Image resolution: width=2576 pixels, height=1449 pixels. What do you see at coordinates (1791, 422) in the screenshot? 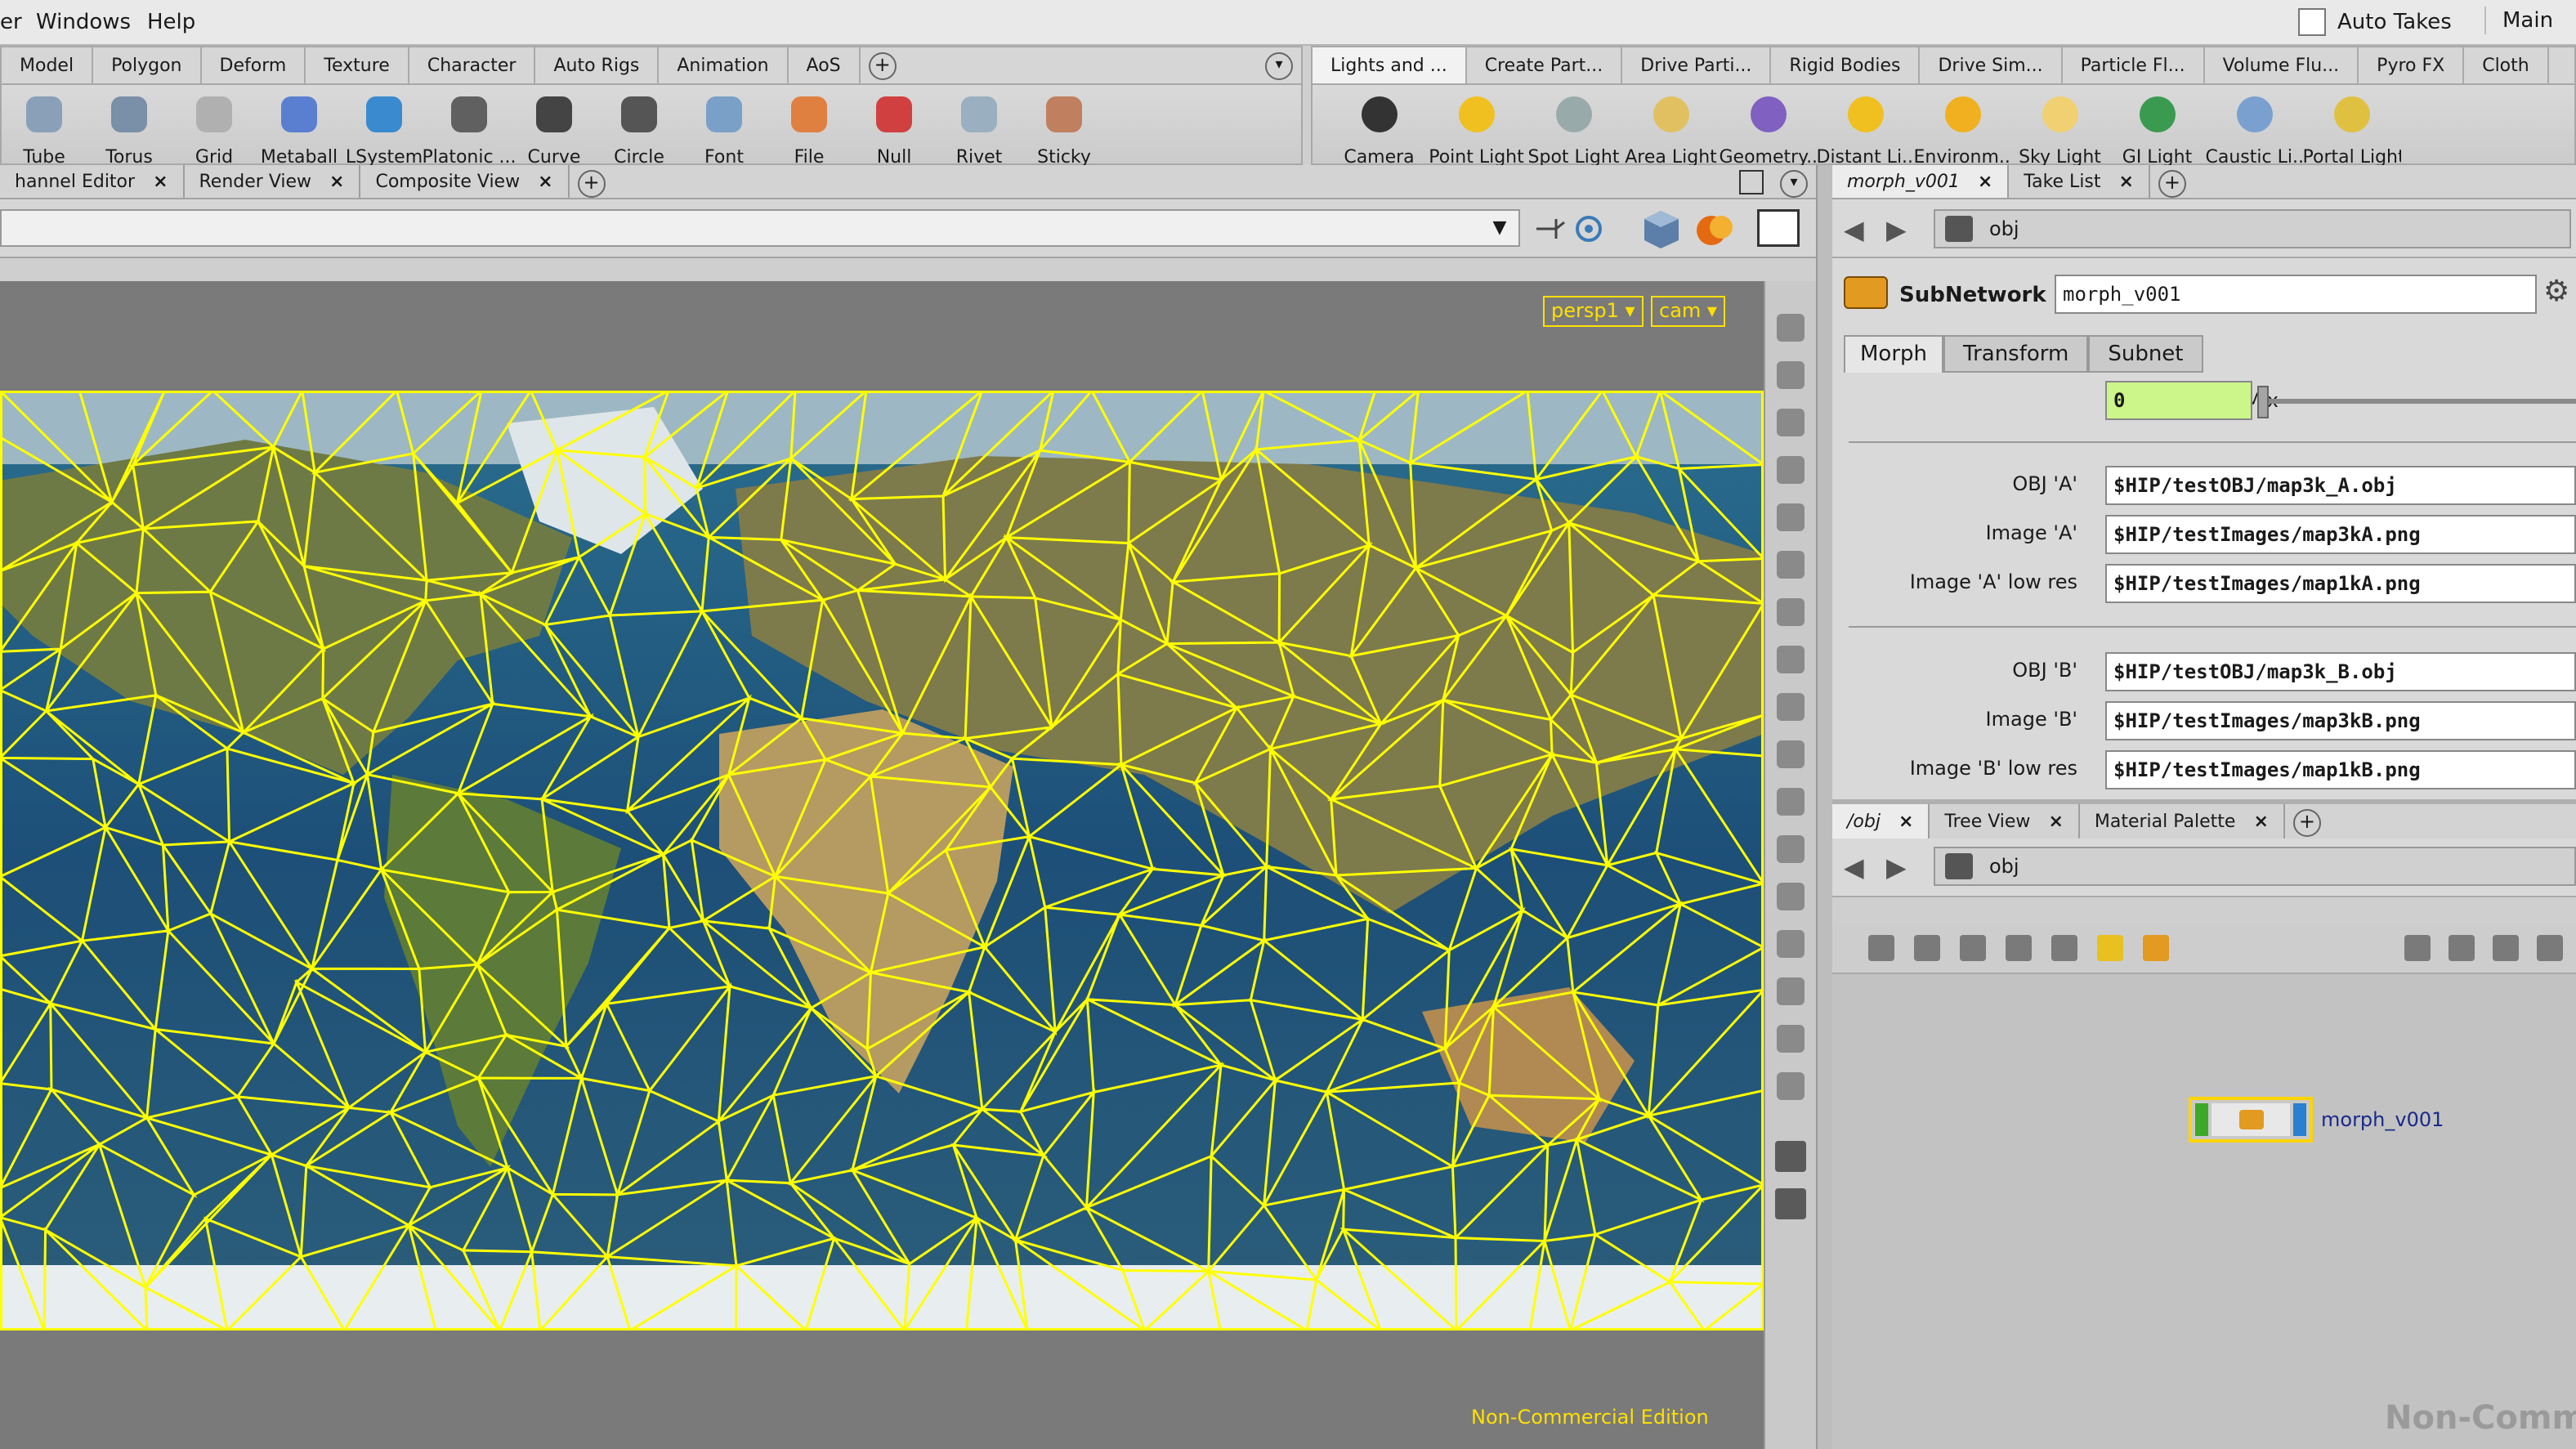
I see `light-view-icon` at bounding box center [1791, 422].